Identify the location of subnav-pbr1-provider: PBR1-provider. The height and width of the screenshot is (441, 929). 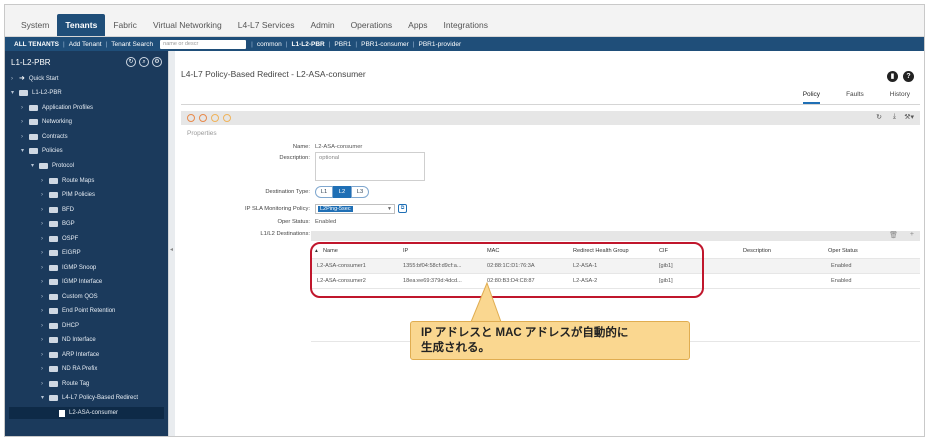
(440, 44).